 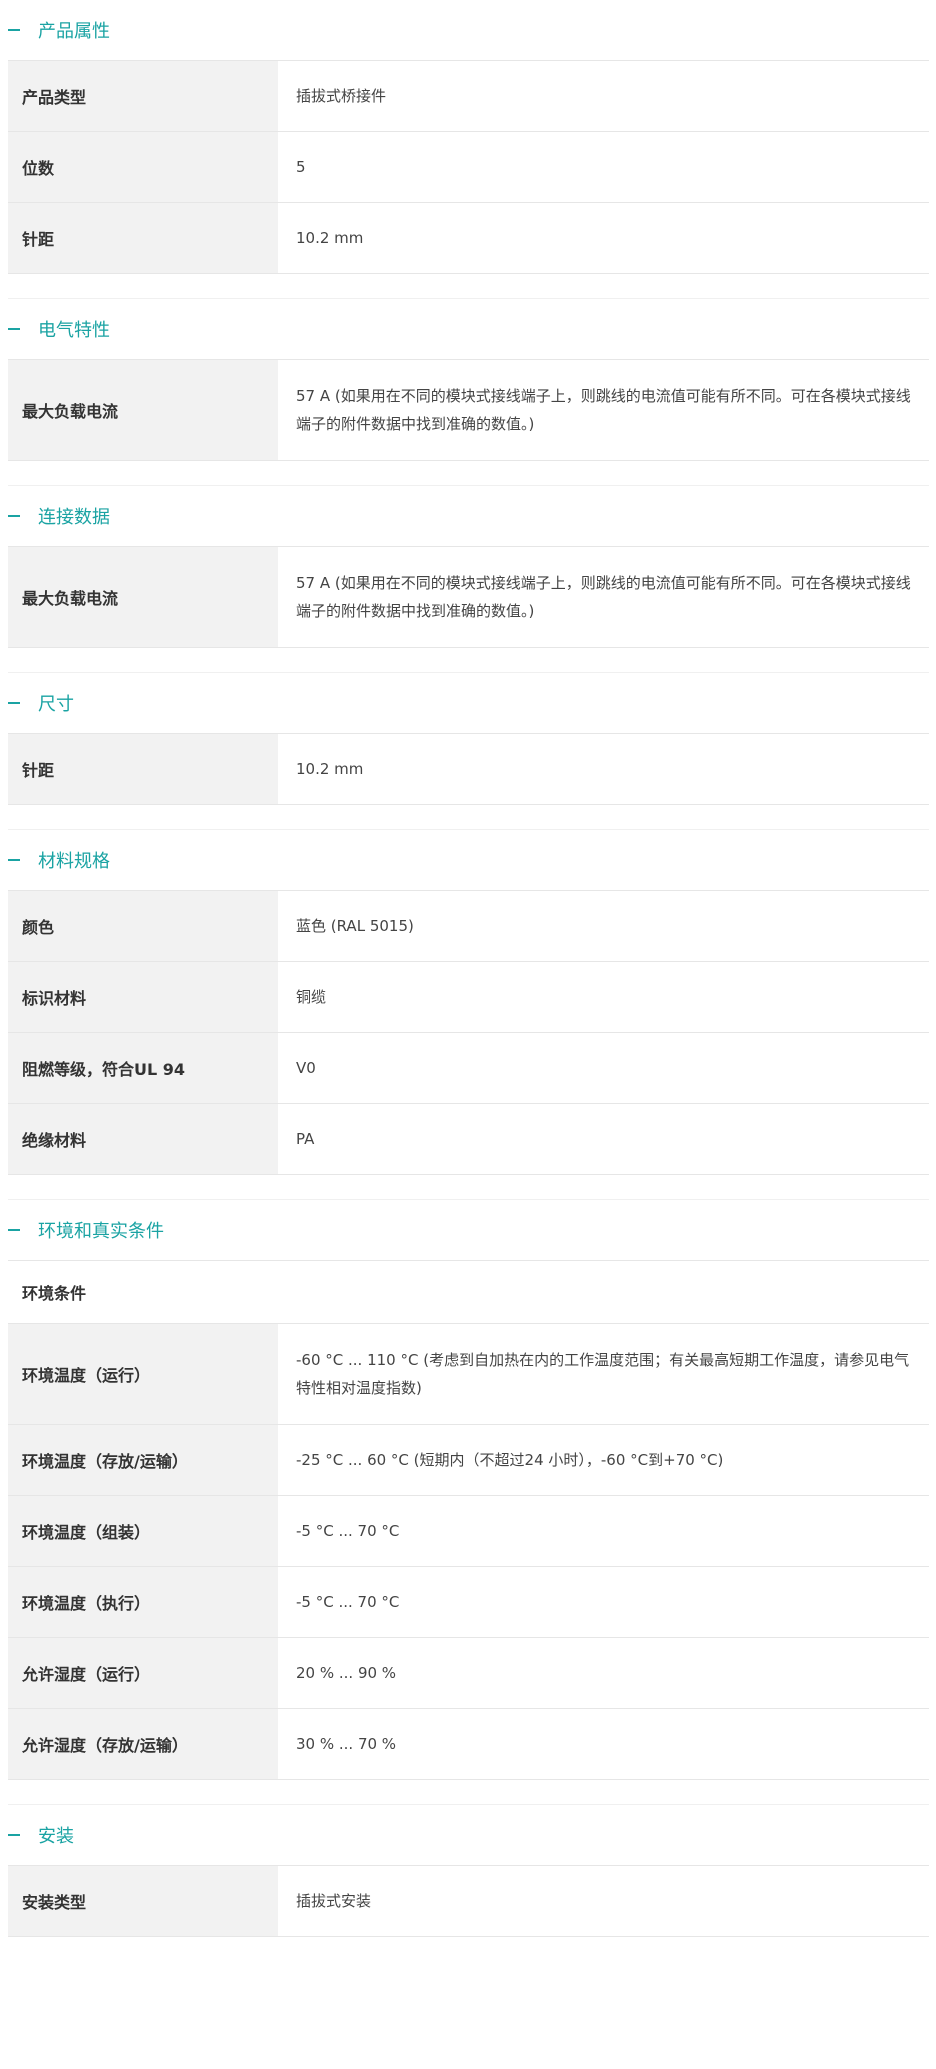 What do you see at coordinates (143, 1460) in the screenshot?
I see `row-label: 环境温度（存放/运输）` at bounding box center [143, 1460].